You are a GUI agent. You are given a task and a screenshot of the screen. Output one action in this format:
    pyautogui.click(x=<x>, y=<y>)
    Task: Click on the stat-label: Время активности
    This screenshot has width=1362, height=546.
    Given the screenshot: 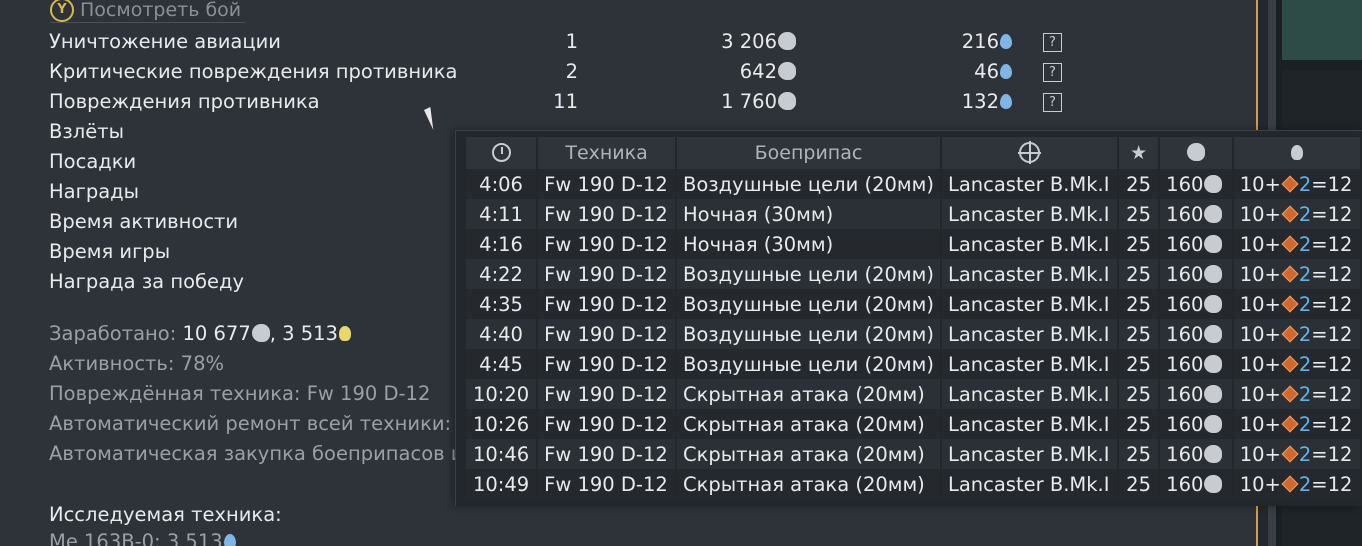 What is the action you would take?
    pyautogui.click(x=143, y=221)
    